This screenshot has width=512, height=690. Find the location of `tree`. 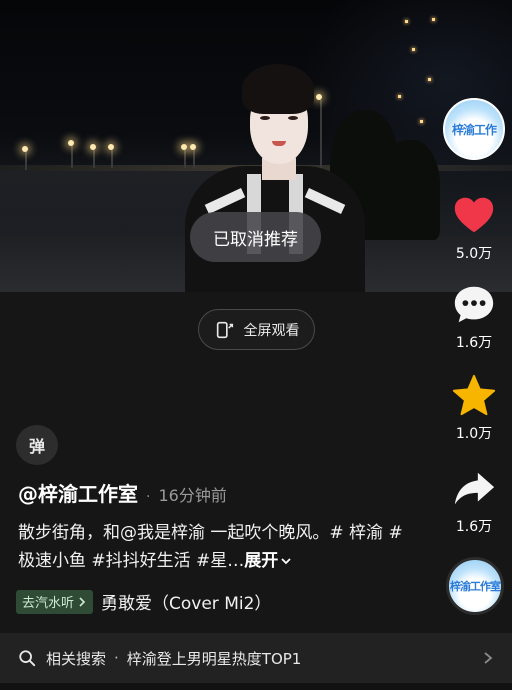

tree is located at coordinates (410, 190).